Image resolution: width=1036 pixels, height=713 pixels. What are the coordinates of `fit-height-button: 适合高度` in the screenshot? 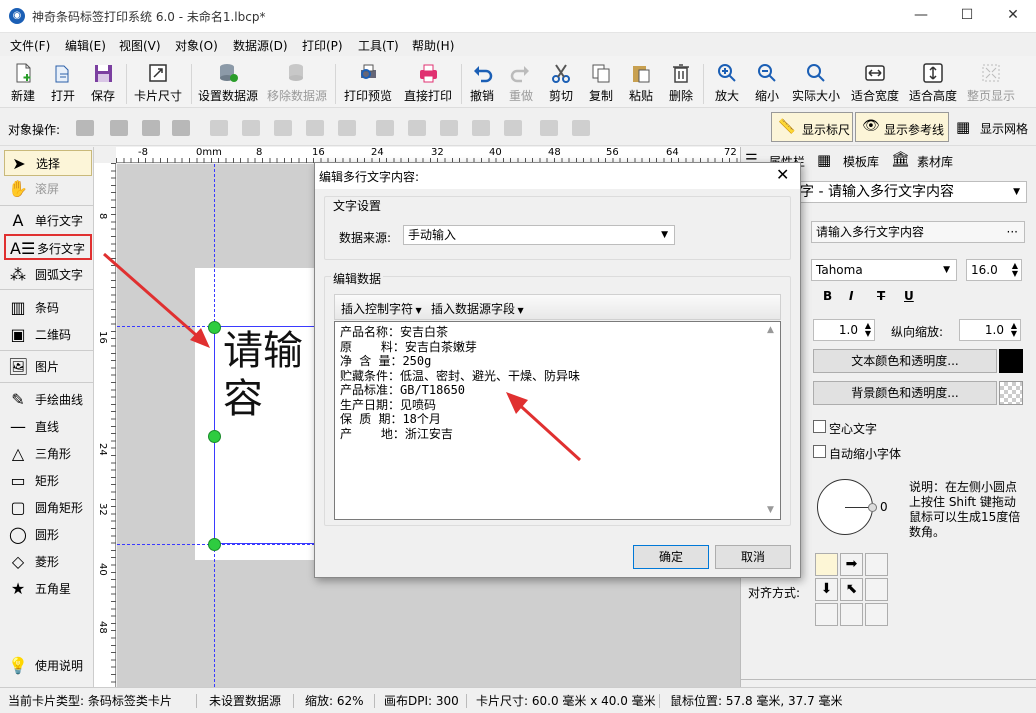 It's located at (933, 83).